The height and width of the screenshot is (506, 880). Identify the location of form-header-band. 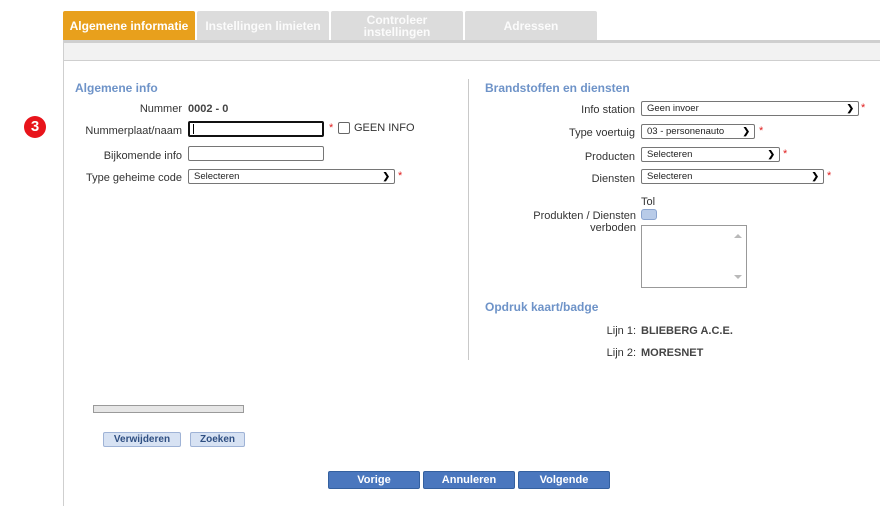
(472, 52).